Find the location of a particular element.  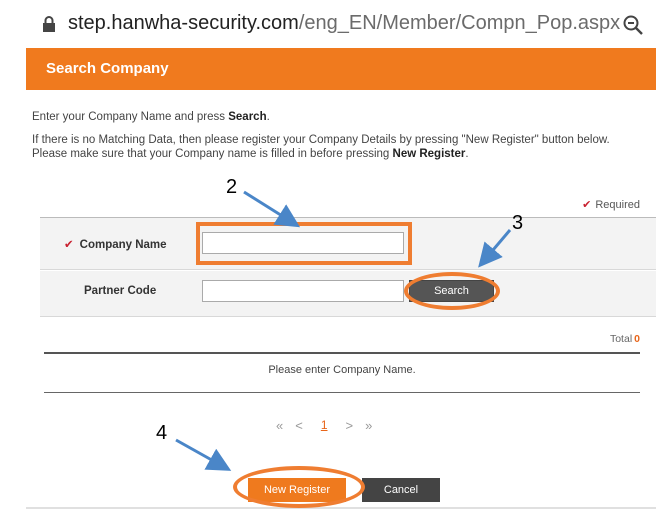

arrow-to-search is located at coordinates (495, 248).